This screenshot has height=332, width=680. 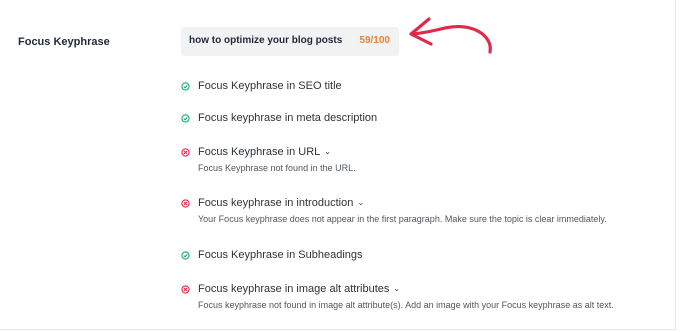 What do you see at coordinates (280, 255) in the screenshot?
I see `check-title: Focus Keyphrase in Subheadings` at bounding box center [280, 255].